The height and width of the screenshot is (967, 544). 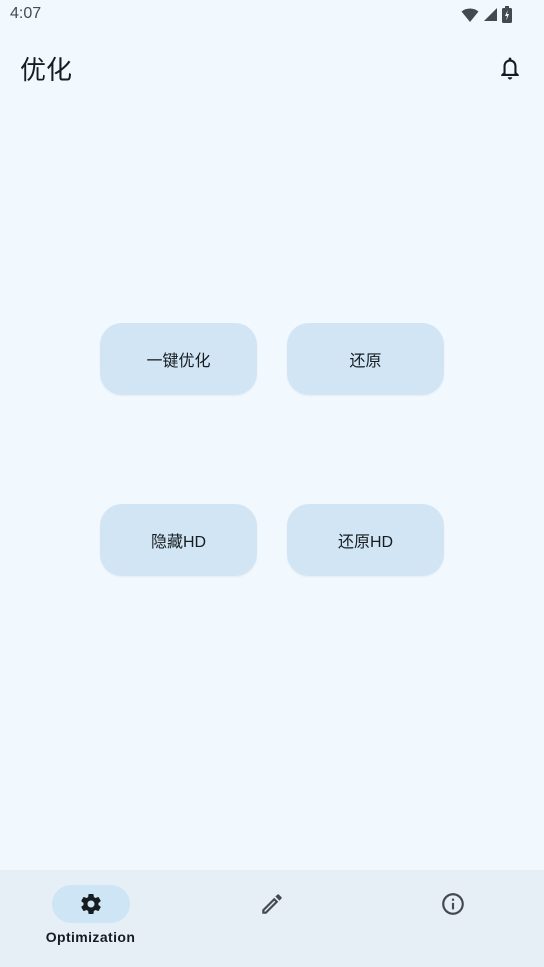 I want to click on one-click-optimize-button: 一键优化, so click(x=178, y=359).